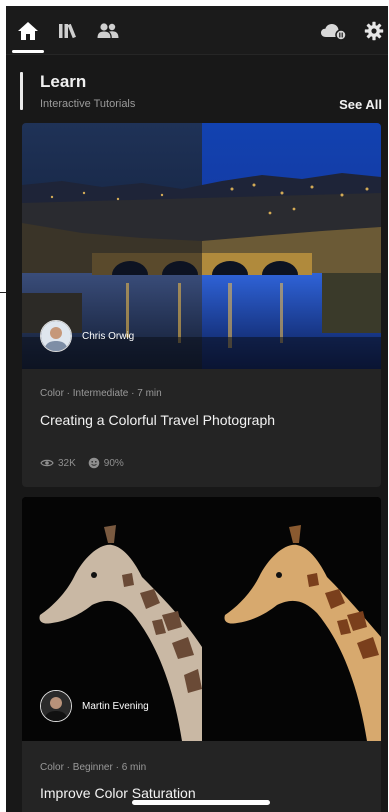 This screenshot has height=812, width=389. Describe the element at coordinates (158, 420) in the screenshot. I see `tutorial-title: Creating a Colorful Travel Photograph` at that location.